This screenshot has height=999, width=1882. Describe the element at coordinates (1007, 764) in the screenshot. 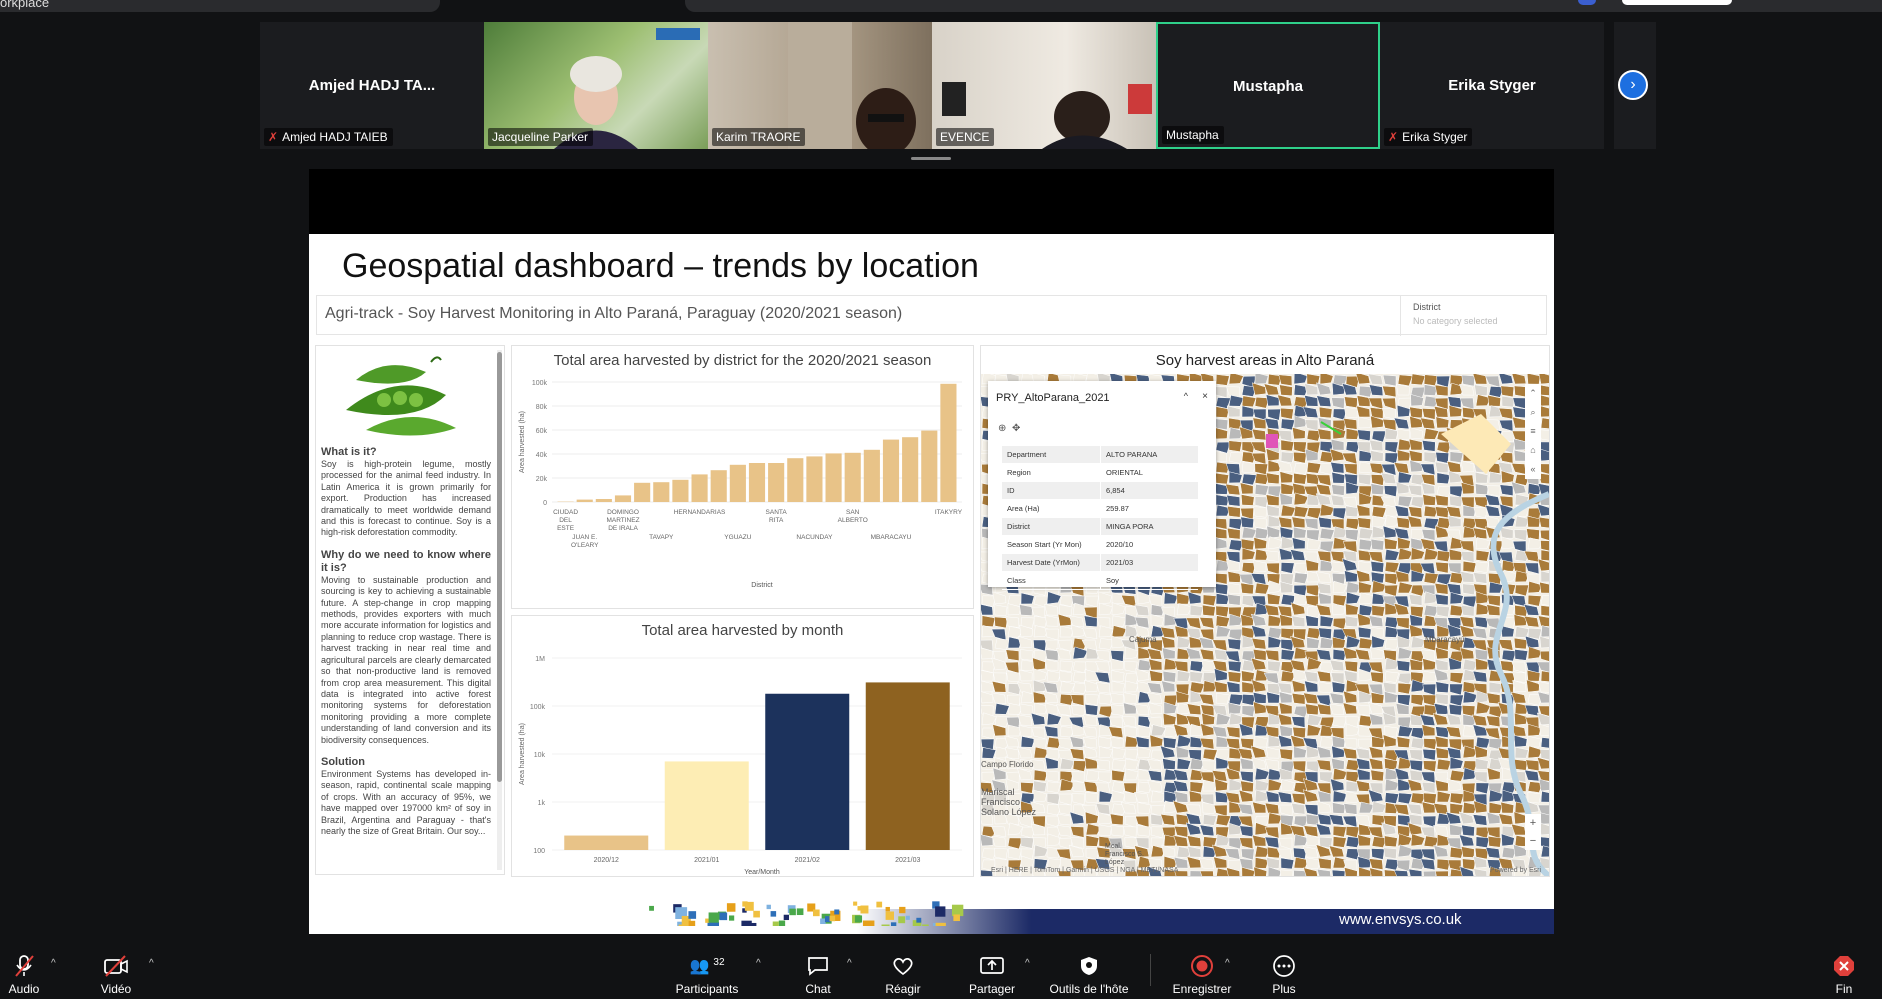

I see `map-place-label: Campo Florido` at that location.